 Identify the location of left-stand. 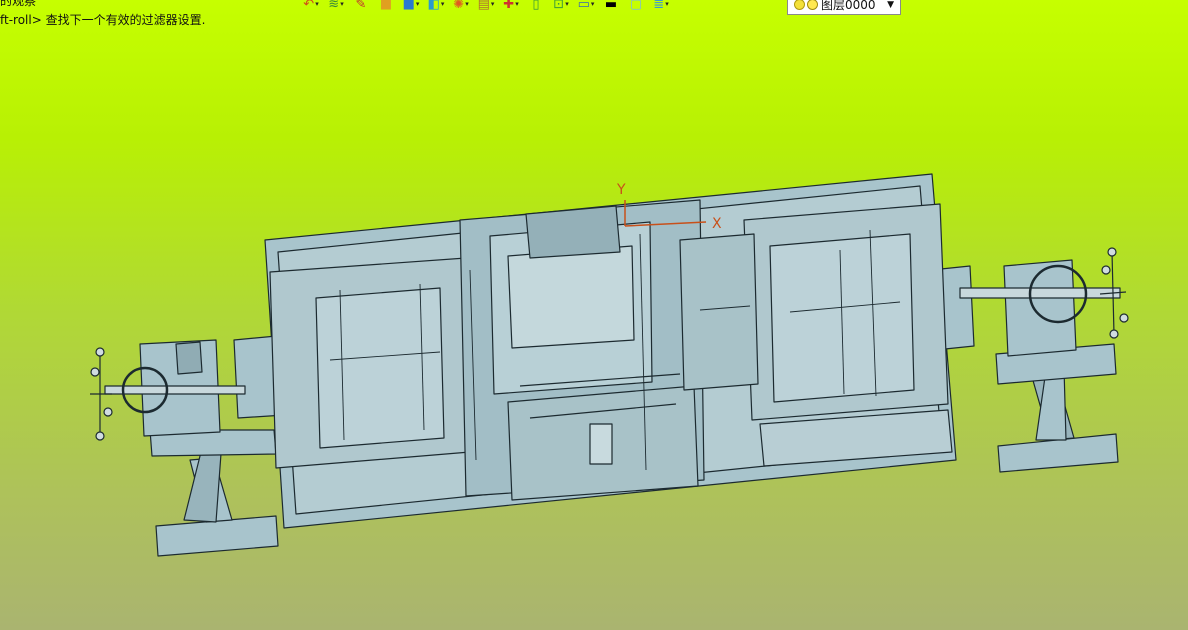
(195, 445).